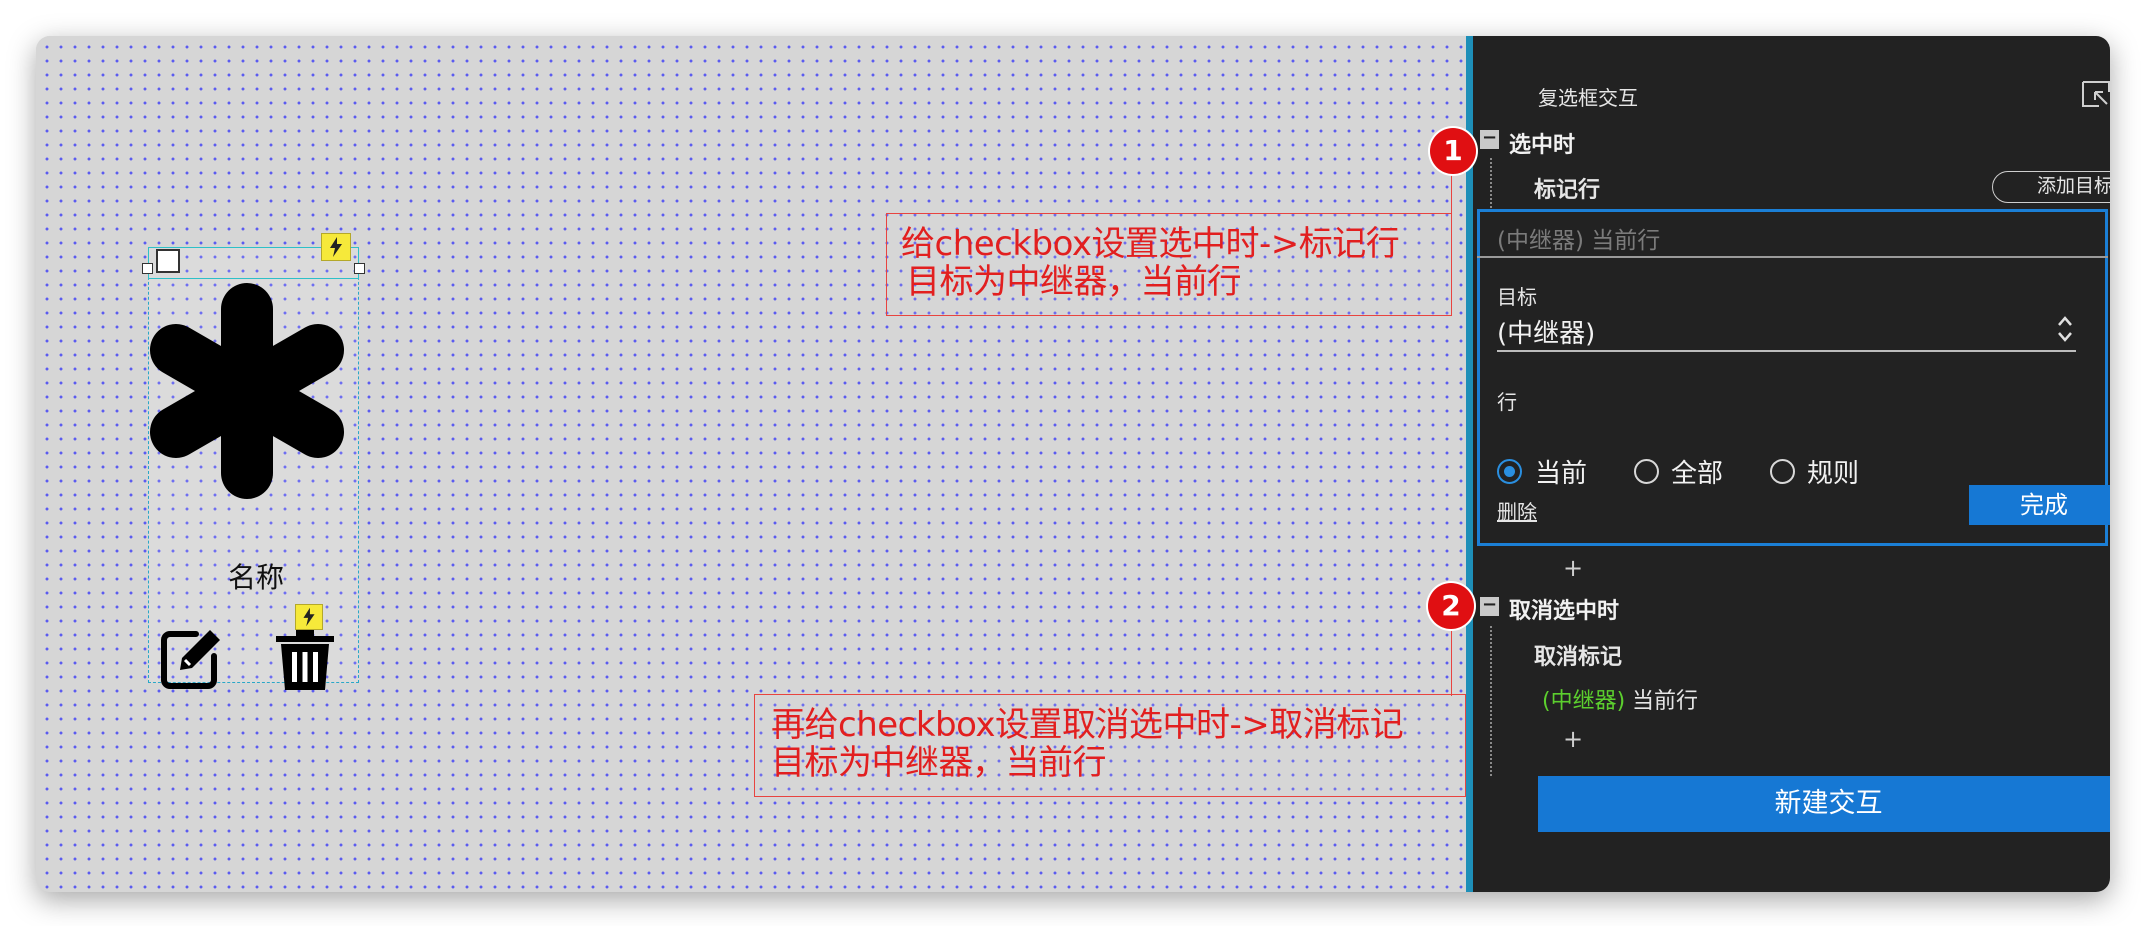  I want to click on action-mark-row-label: 标记行, so click(1567, 190).